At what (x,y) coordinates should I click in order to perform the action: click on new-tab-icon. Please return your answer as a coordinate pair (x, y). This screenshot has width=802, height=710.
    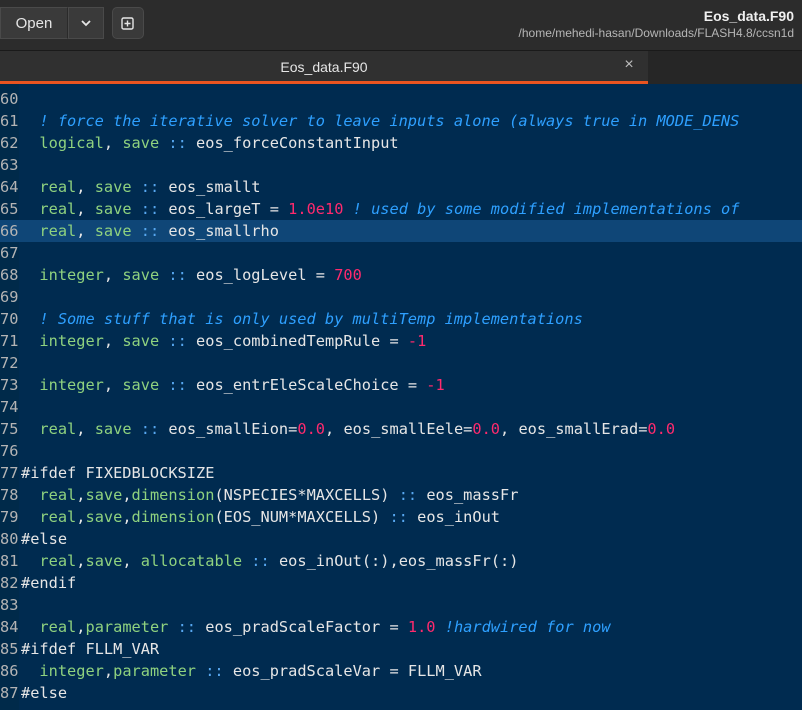
    Looking at the image, I should click on (127, 23).